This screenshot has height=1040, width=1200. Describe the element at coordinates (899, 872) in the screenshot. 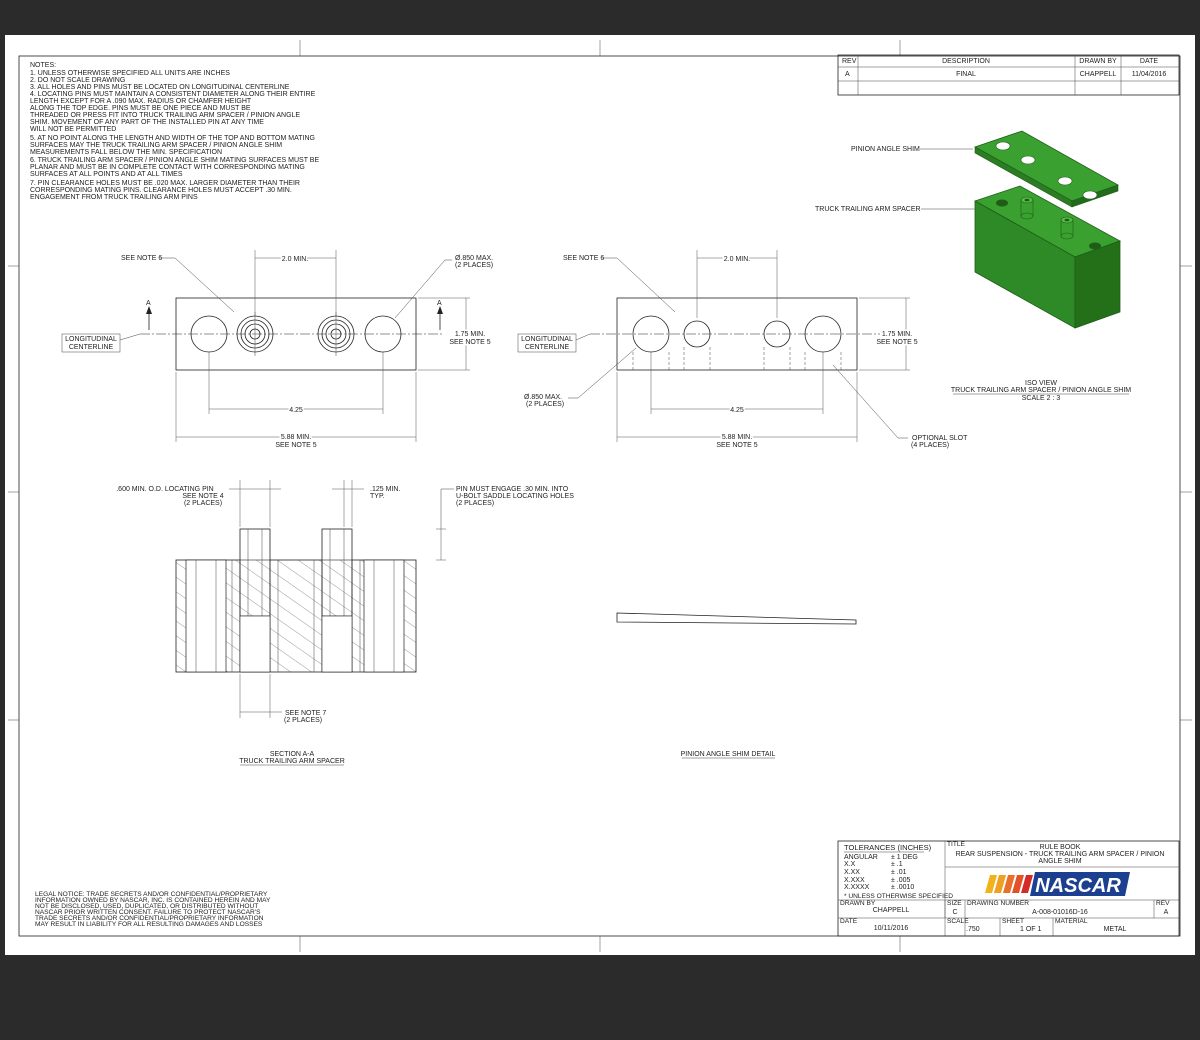

I see `tol-value: ± .01` at that location.